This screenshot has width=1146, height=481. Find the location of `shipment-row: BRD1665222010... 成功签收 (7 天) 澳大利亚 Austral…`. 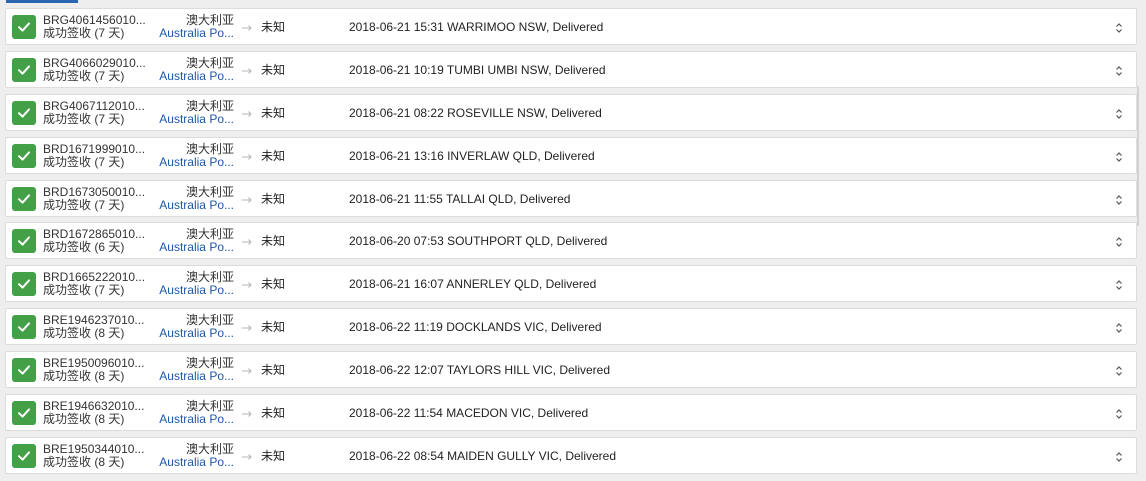

shipment-row: BRD1665222010... 成功签收 (7 天) 澳大利亚 Austral… is located at coordinates (571, 284).